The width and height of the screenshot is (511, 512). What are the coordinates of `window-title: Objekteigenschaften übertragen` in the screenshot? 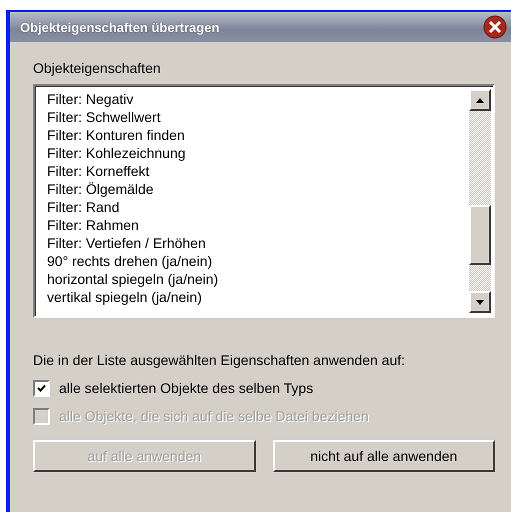 It's located at (120, 27).